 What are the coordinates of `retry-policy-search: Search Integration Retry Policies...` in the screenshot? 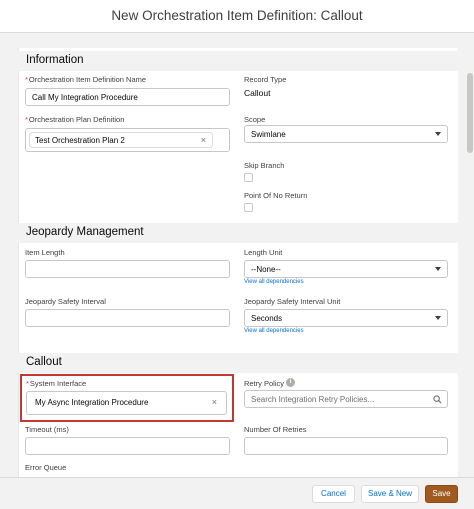 It's located at (346, 399).